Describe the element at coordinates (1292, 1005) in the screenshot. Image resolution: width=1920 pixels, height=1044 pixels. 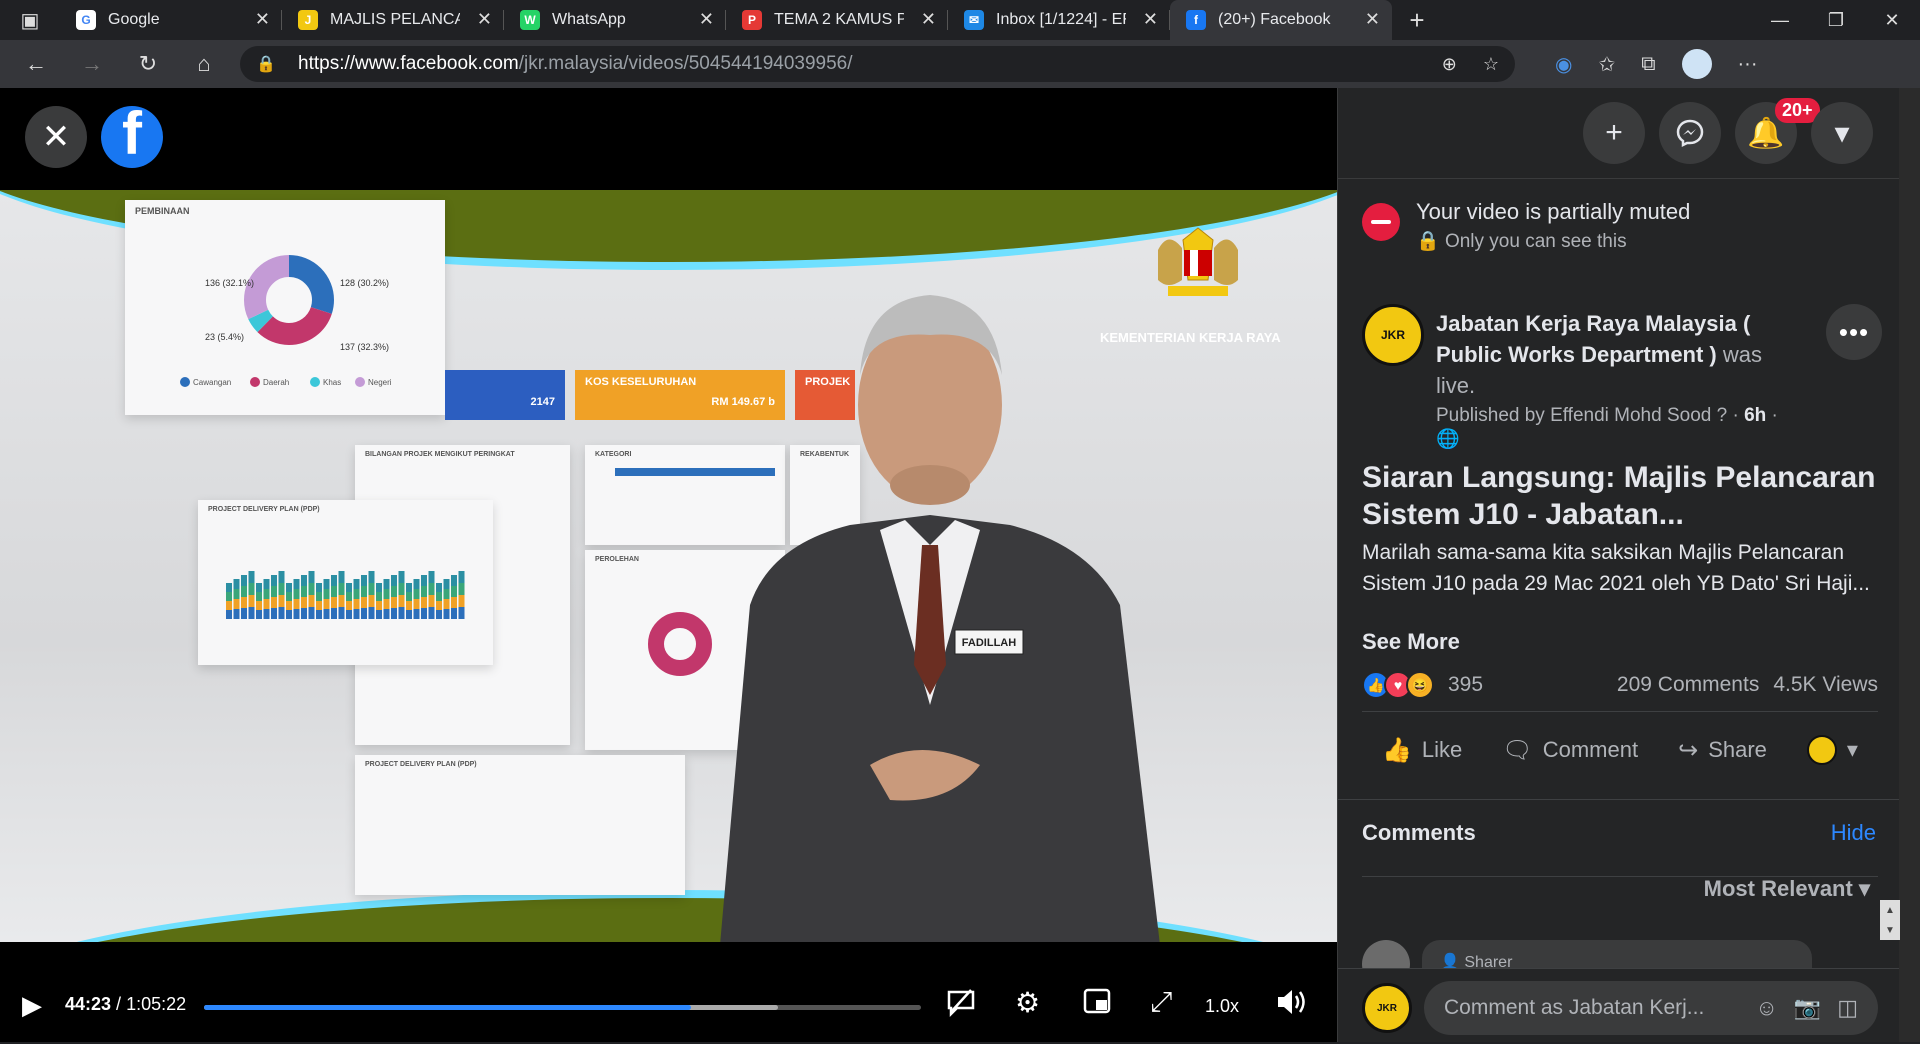
I see `volume-icon` at that location.